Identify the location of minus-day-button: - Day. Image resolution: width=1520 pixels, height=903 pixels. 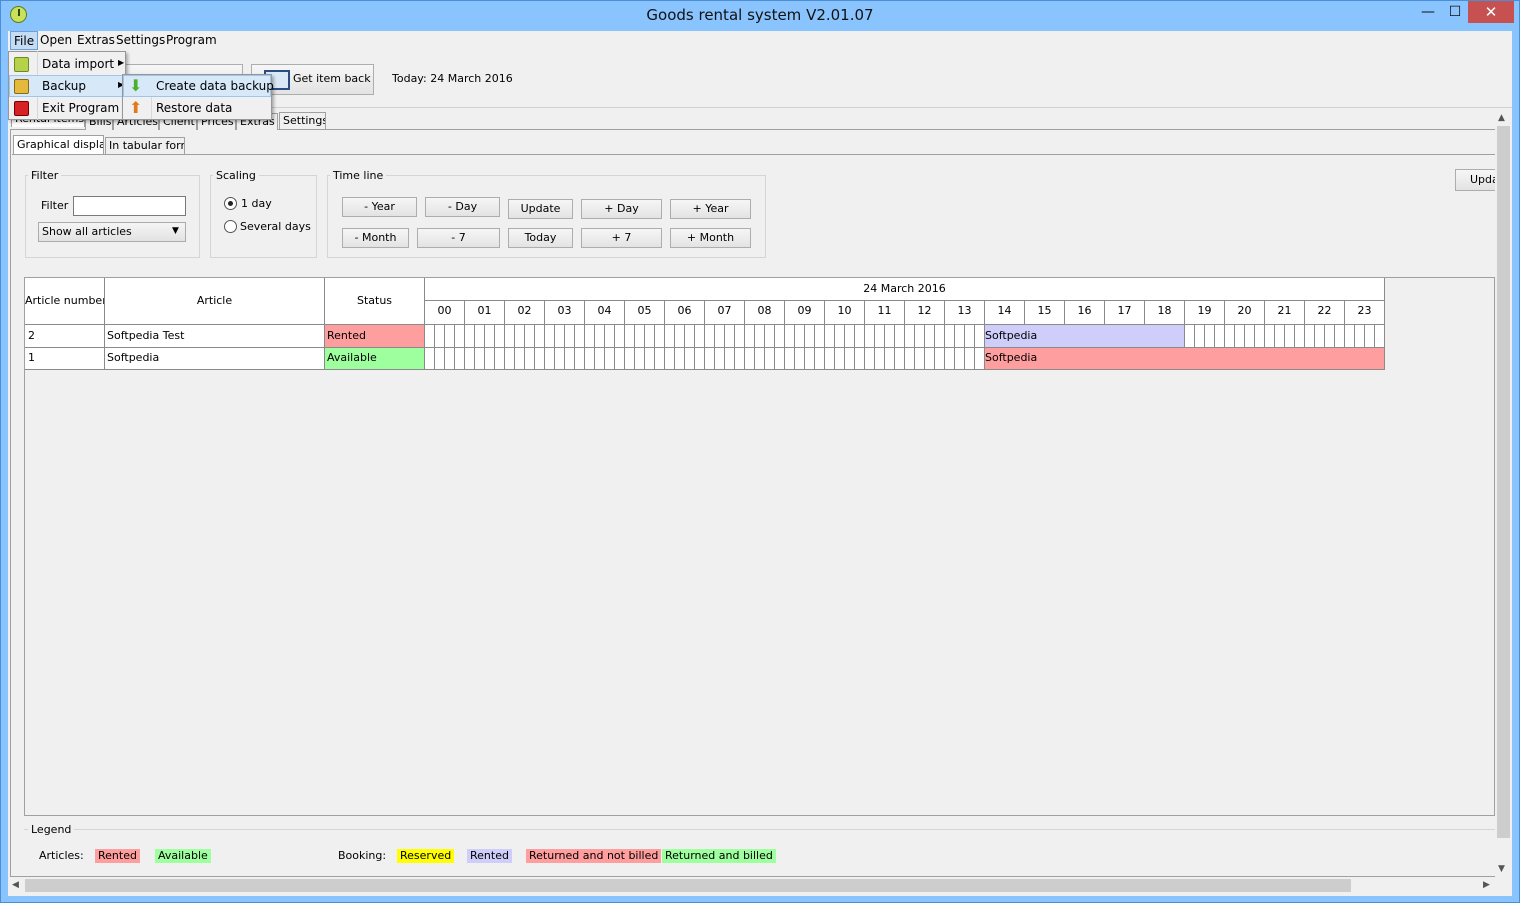
(462, 207).